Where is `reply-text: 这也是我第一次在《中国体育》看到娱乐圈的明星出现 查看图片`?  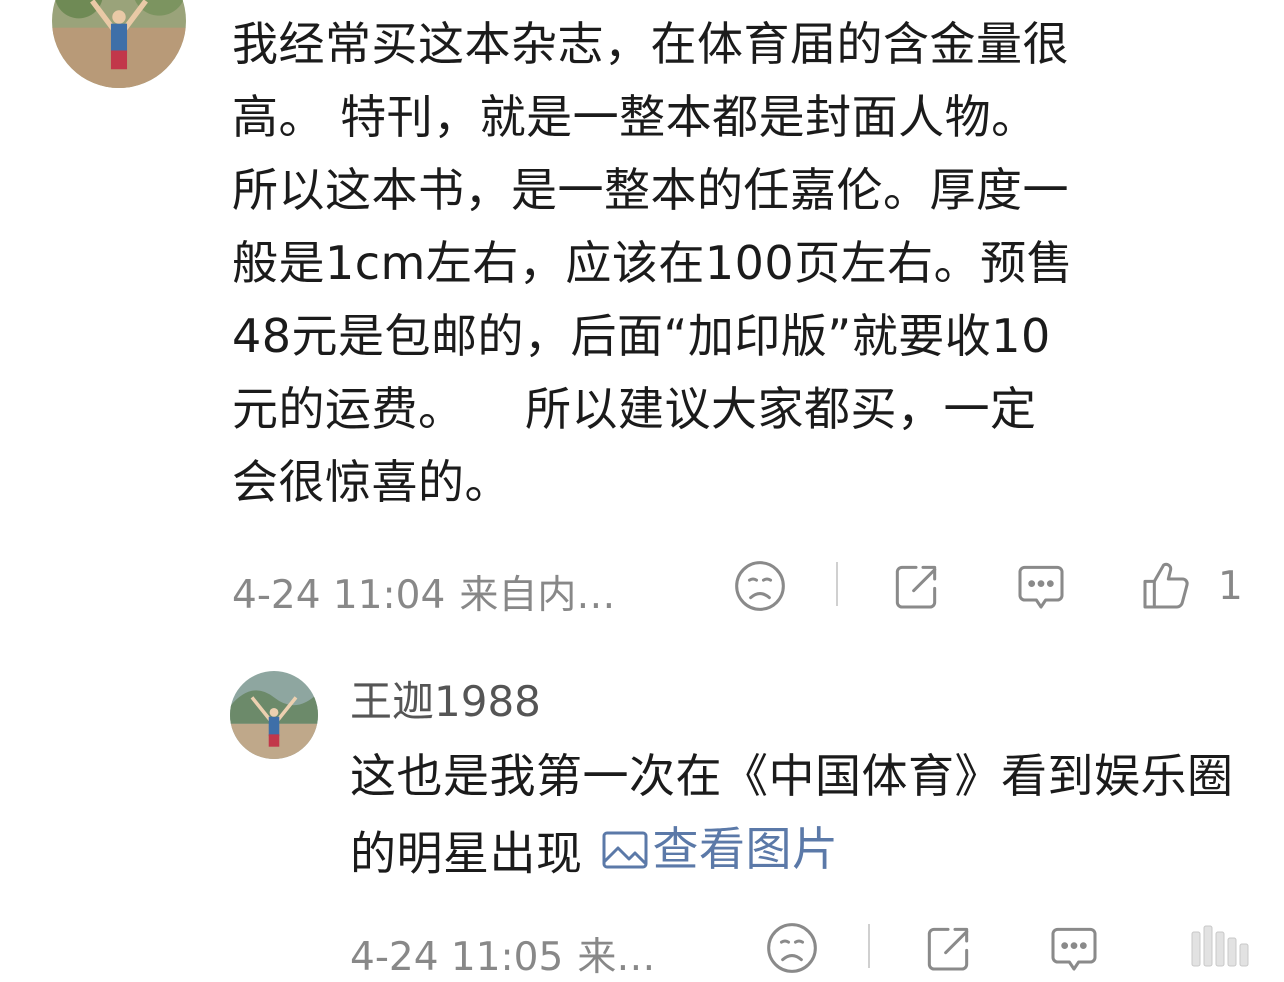
reply-text: 这也是我第一次在《中国体育》看到娱乐圈的明星出现 查看图片 is located at coordinates (800, 815).